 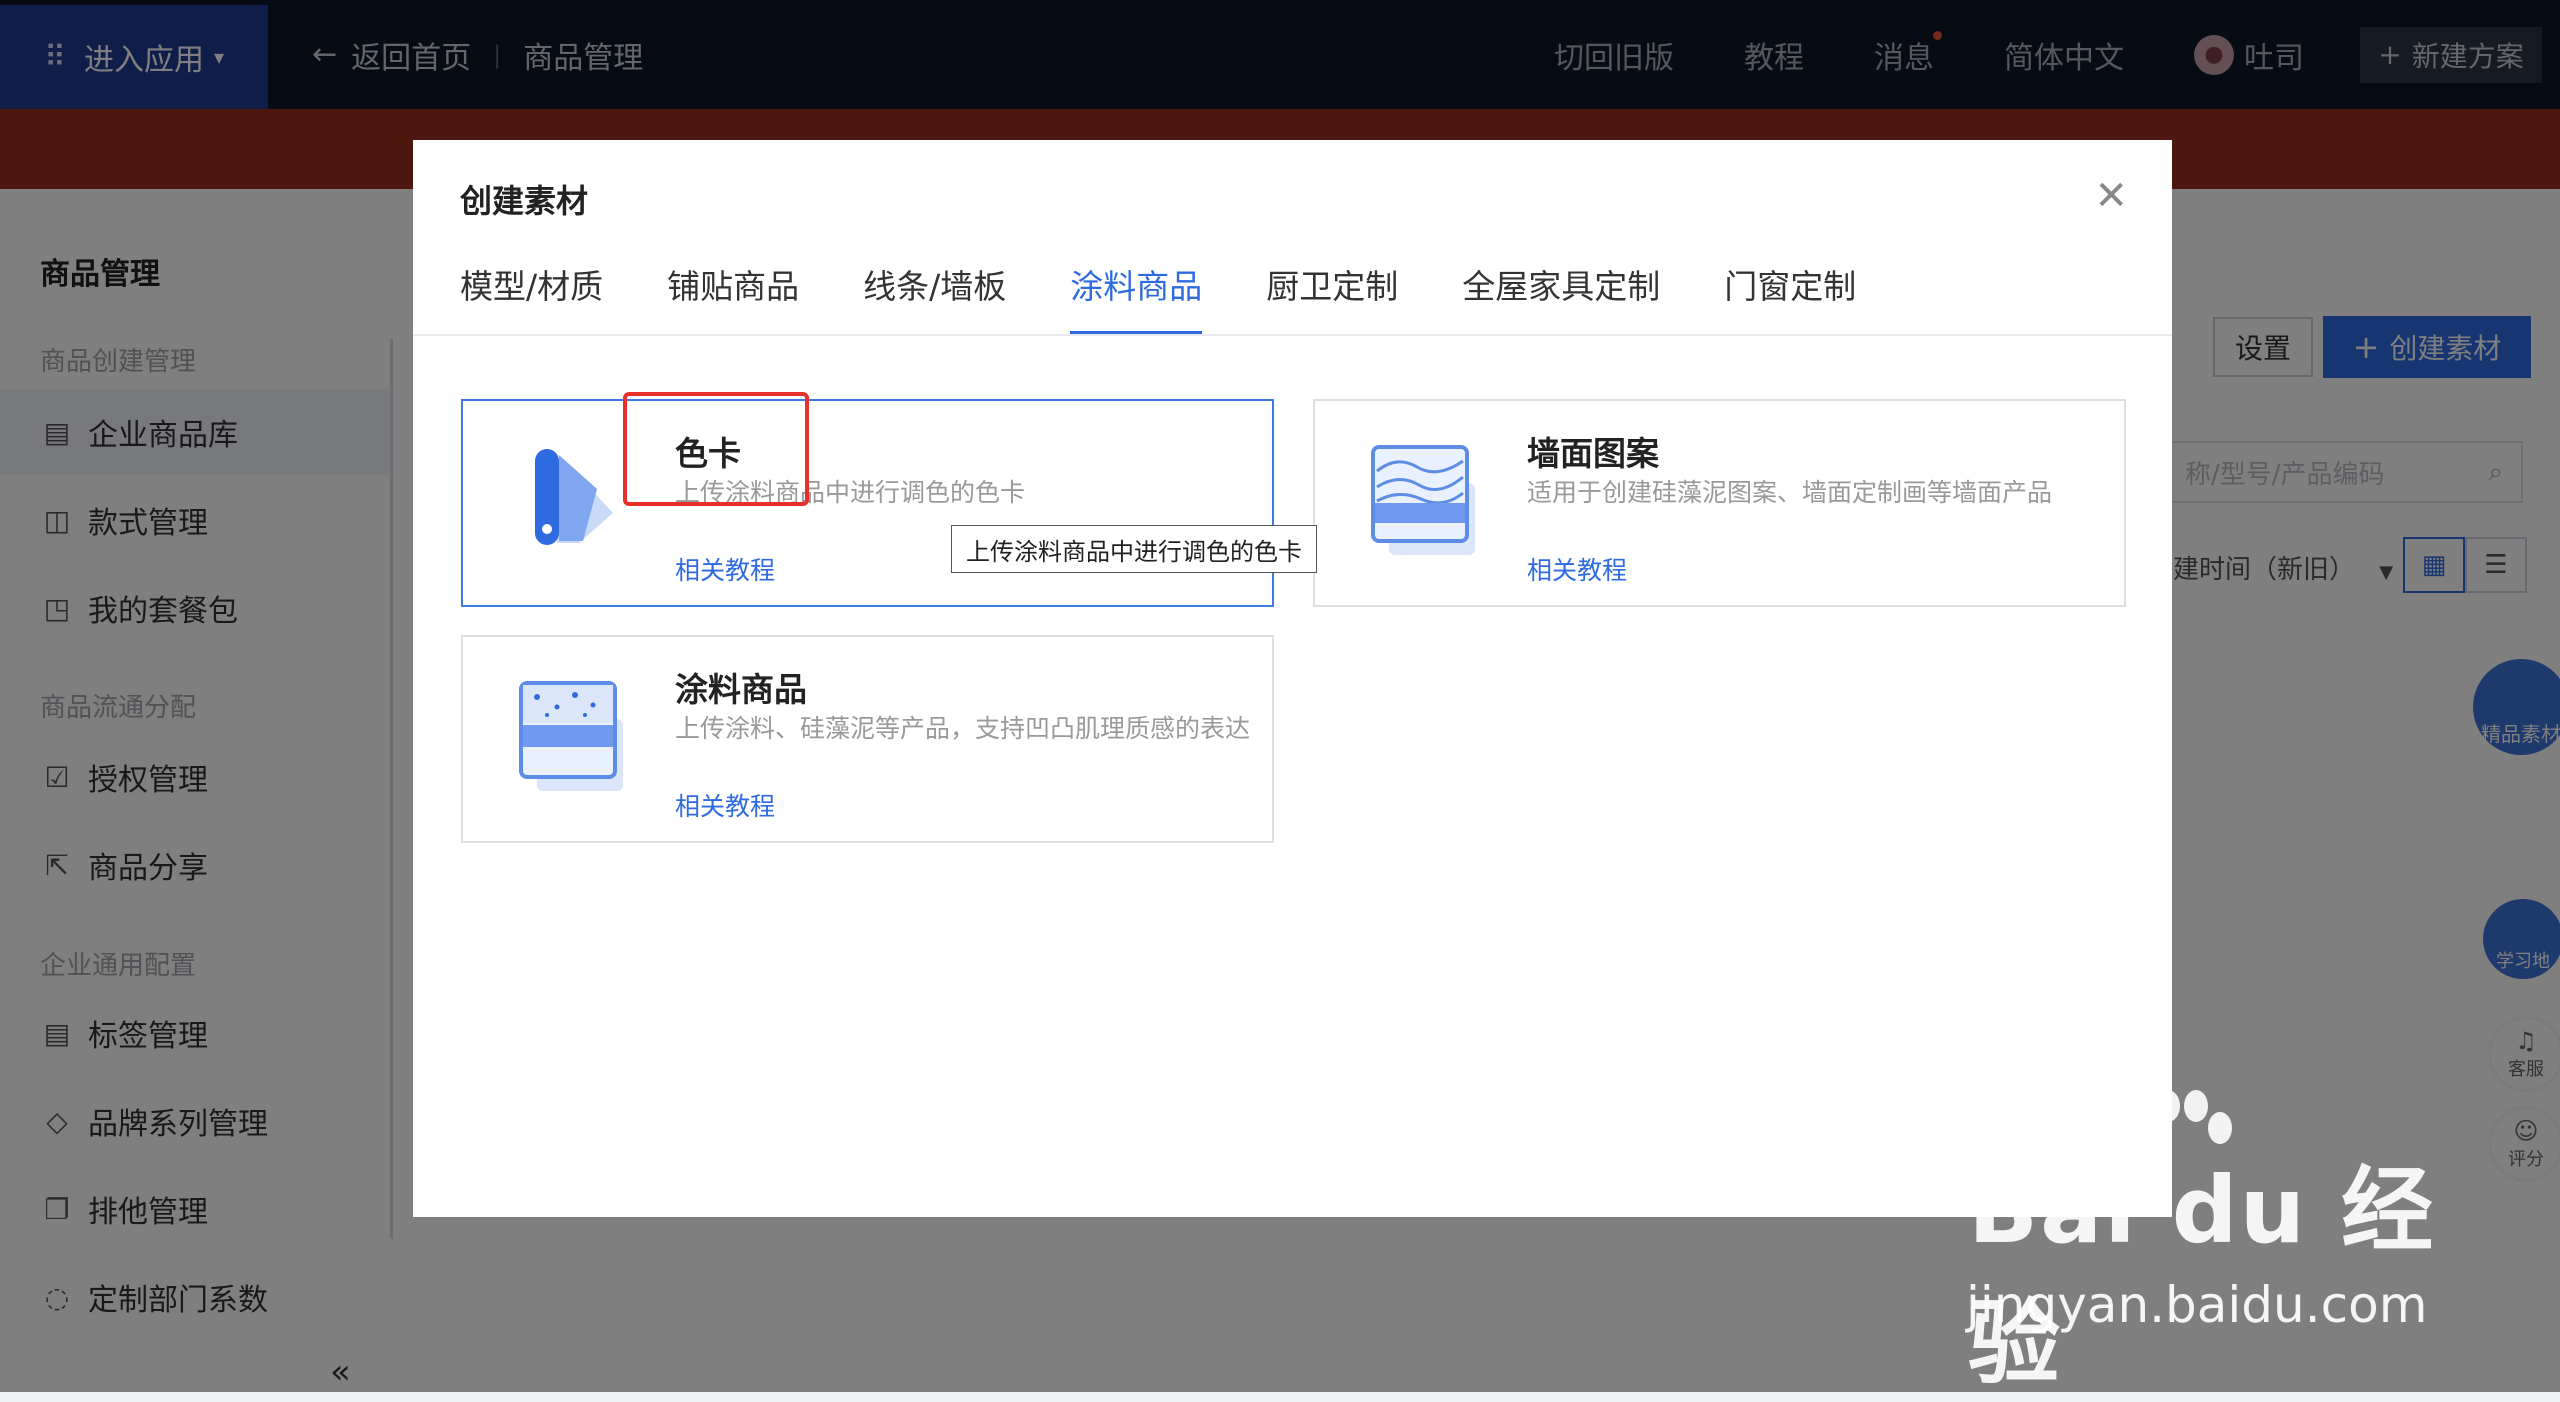 I want to click on annotation-highlight, so click(x=716, y=449).